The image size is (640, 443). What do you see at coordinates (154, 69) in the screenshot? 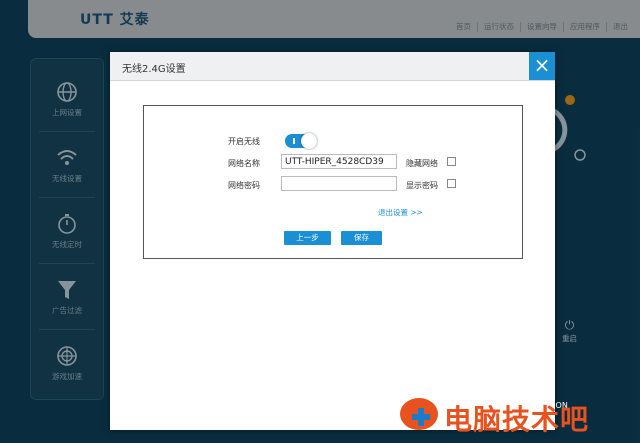
I see `dialog-title: 无线2.4G设置` at bounding box center [154, 69].